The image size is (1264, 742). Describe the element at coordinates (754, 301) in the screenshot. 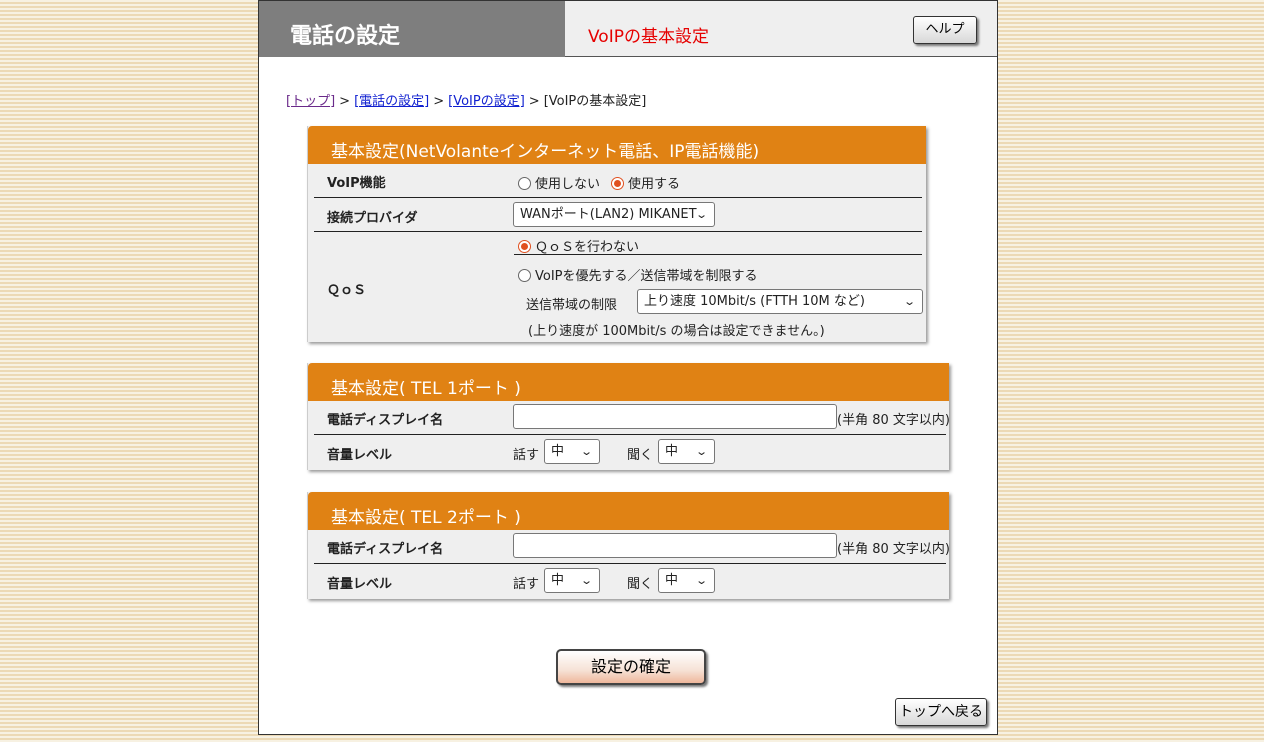

I see `bandwidth-select-value: 上り速度 10Mbit/s (FTTH 10M など)` at that location.